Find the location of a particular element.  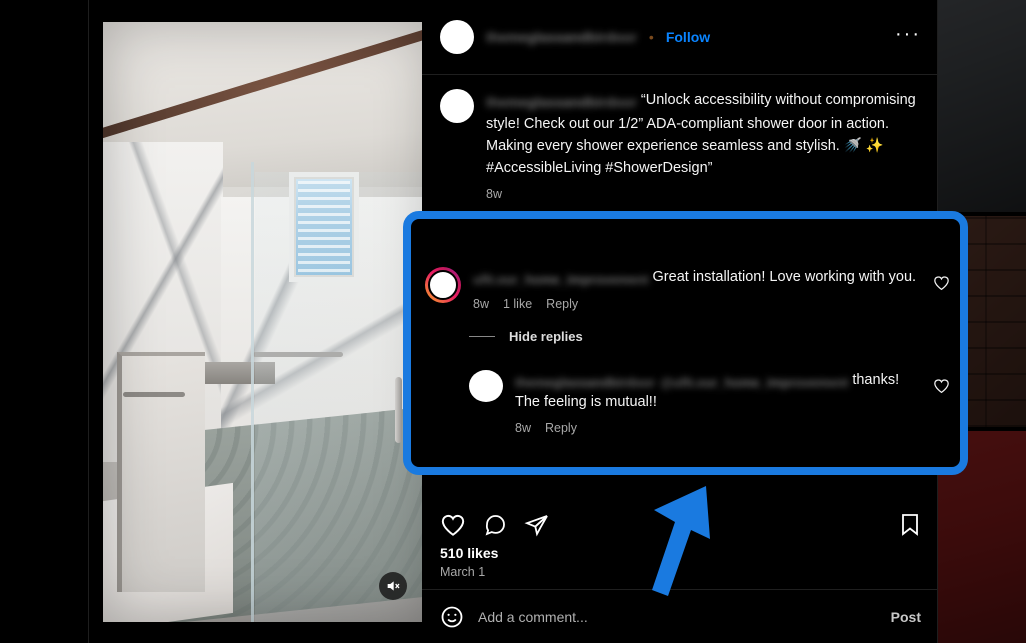

smiley-face-icon is located at coordinates (452, 616).